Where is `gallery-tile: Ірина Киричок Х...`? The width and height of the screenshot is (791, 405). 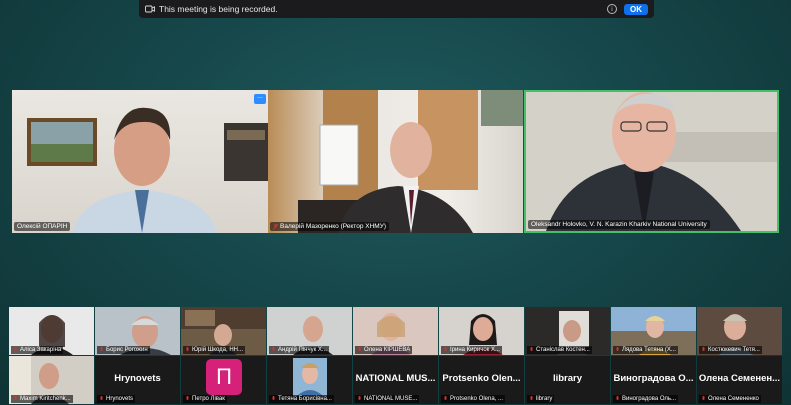 gallery-tile: Ірина Киричок Х... is located at coordinates (481, 331).